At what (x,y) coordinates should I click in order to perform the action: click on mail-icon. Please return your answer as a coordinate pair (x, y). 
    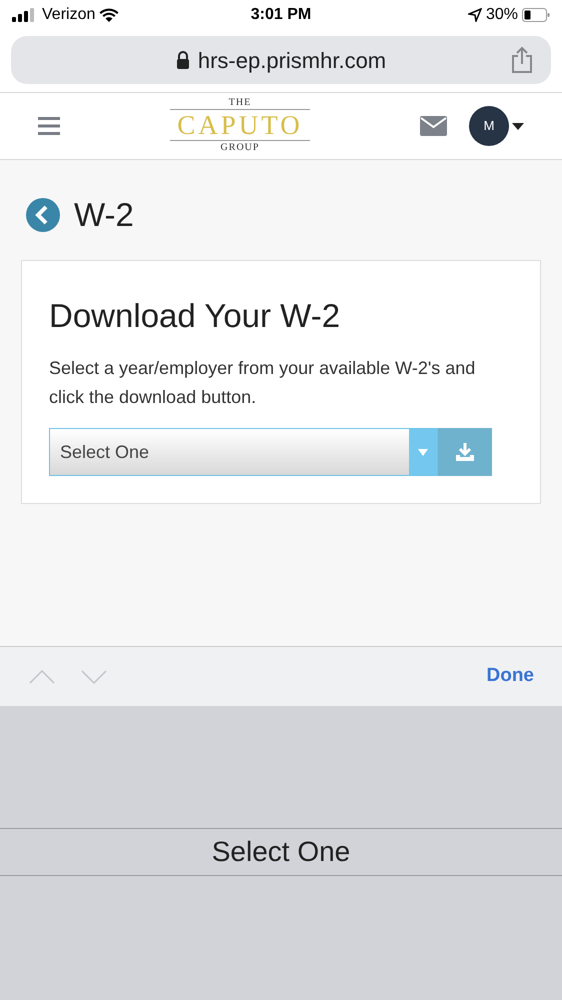
    Looking at the image, I should click on (433, 126).